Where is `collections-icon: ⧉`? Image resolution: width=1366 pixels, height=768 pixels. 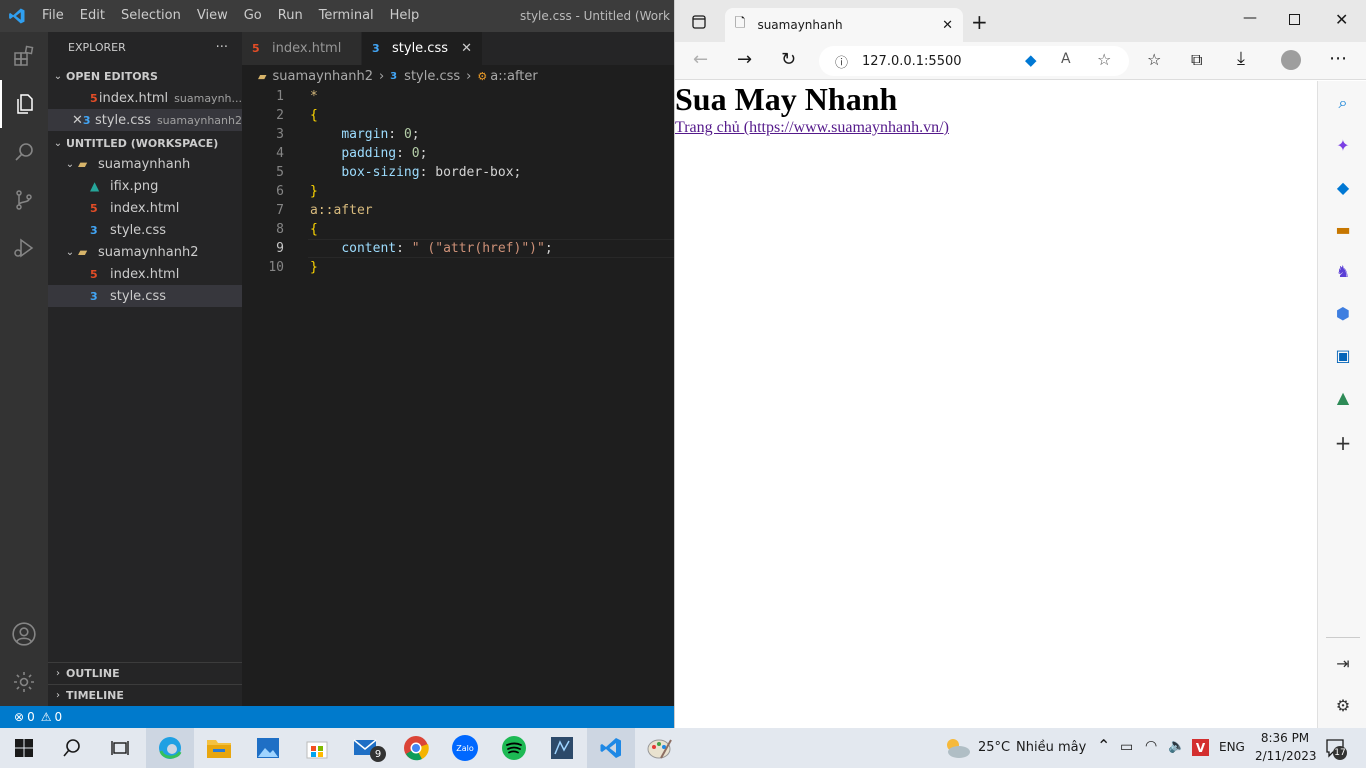 collections-icon: ⧉ is located at coordinates (1196, 60).